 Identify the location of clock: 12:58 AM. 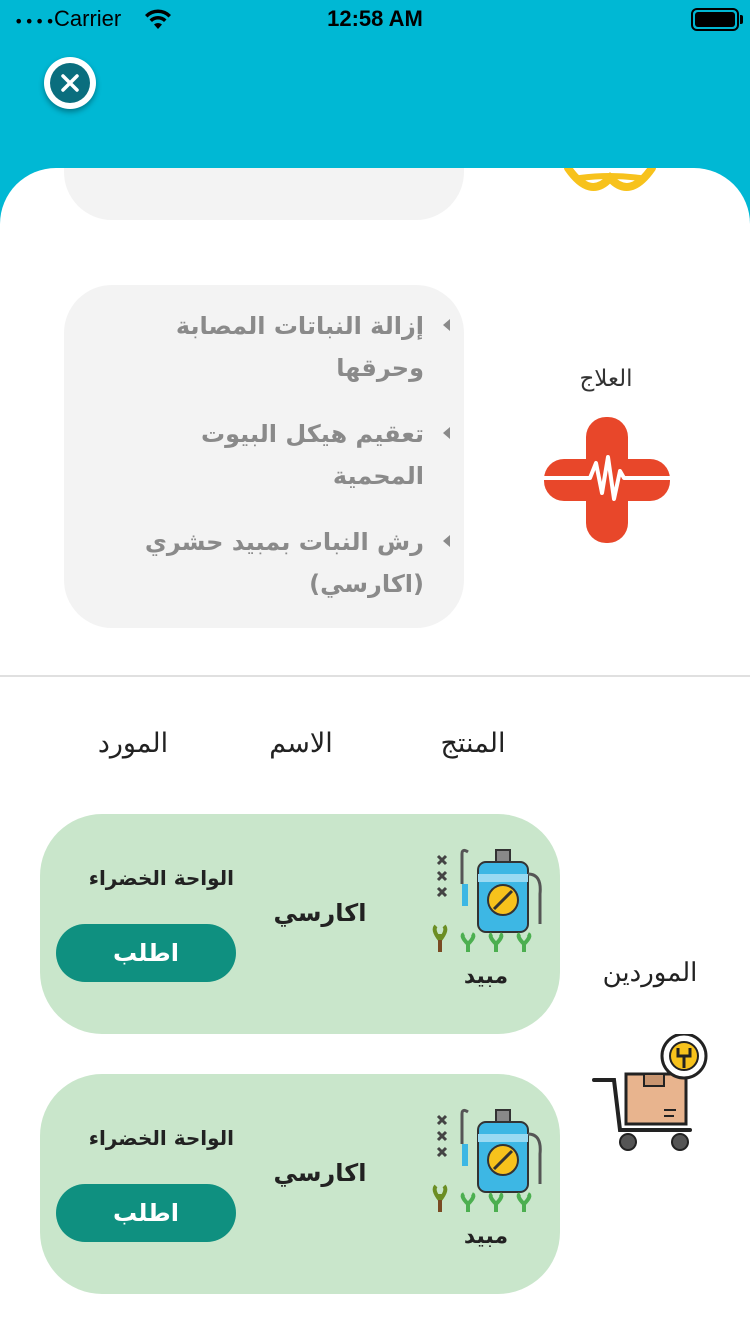
(375, 18).